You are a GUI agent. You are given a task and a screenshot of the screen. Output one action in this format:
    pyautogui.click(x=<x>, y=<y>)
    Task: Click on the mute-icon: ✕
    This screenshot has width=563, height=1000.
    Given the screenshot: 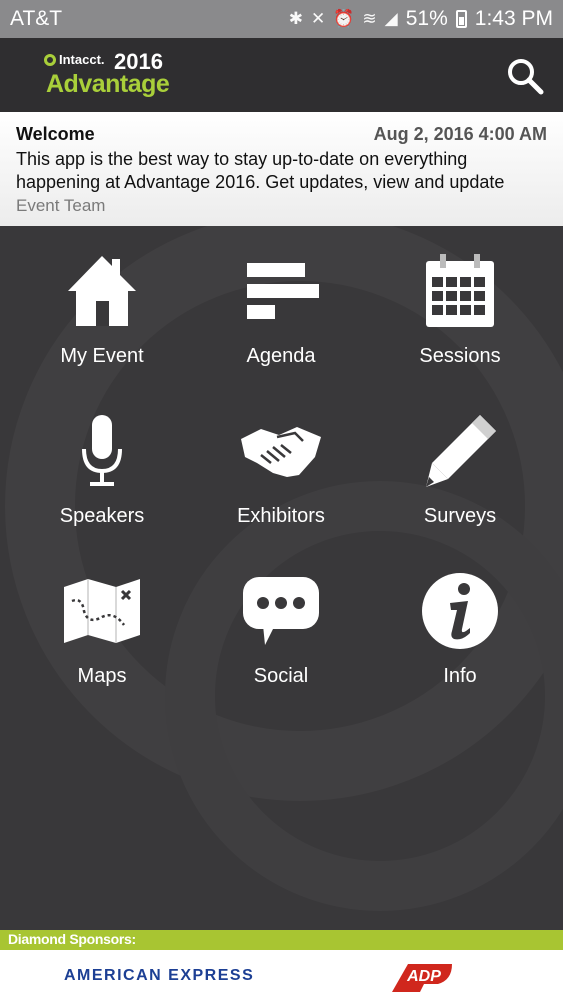 What is the action you would take?
    pyautogui.click(x=318, y=18)
    